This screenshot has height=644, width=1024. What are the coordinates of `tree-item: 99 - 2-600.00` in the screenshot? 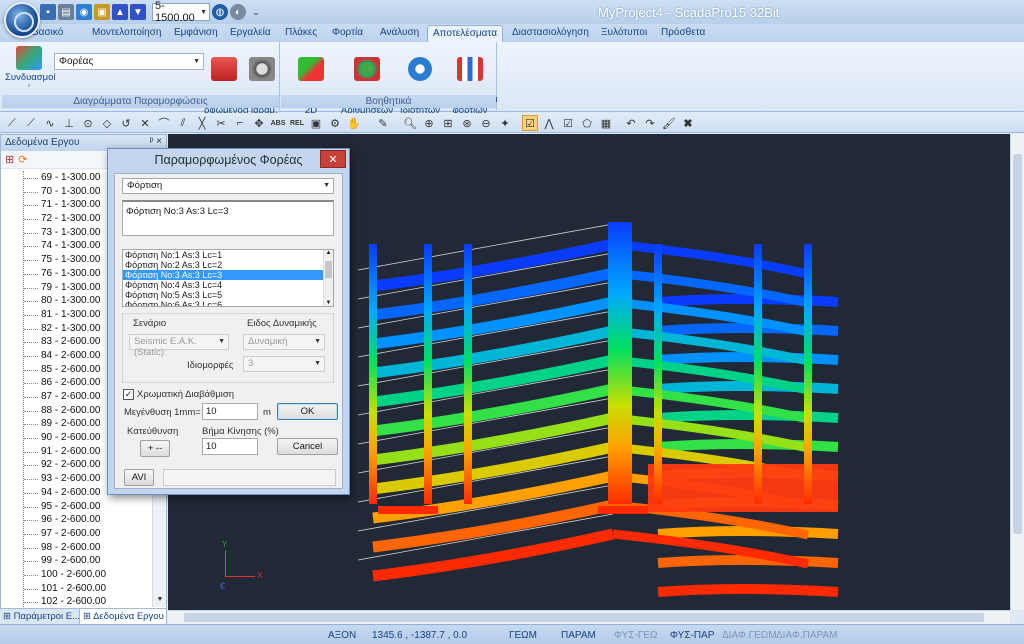 It's located at (76, 561).